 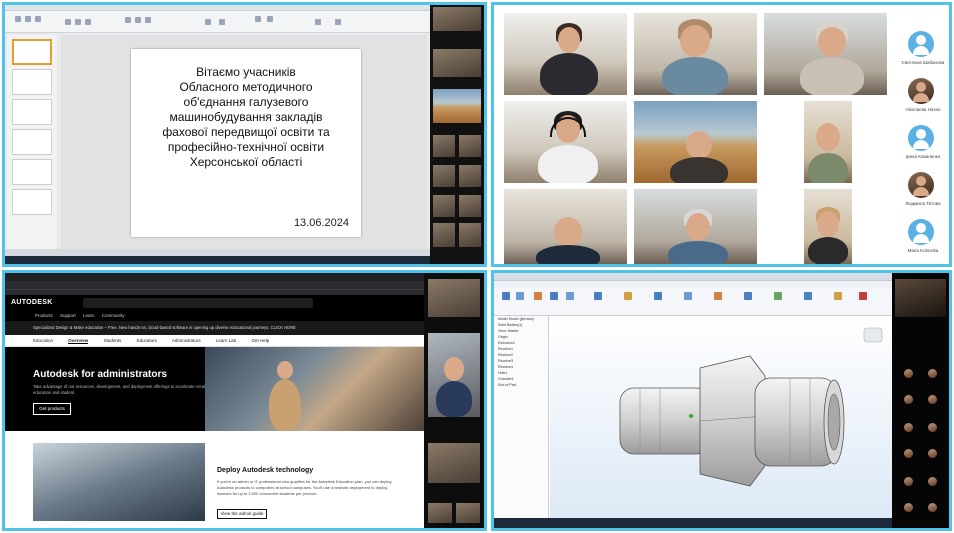 What do you see at coordinates (52, 409) in the screenshot?
I see `get-products-button: Get products` at bounding box center [52, 409].